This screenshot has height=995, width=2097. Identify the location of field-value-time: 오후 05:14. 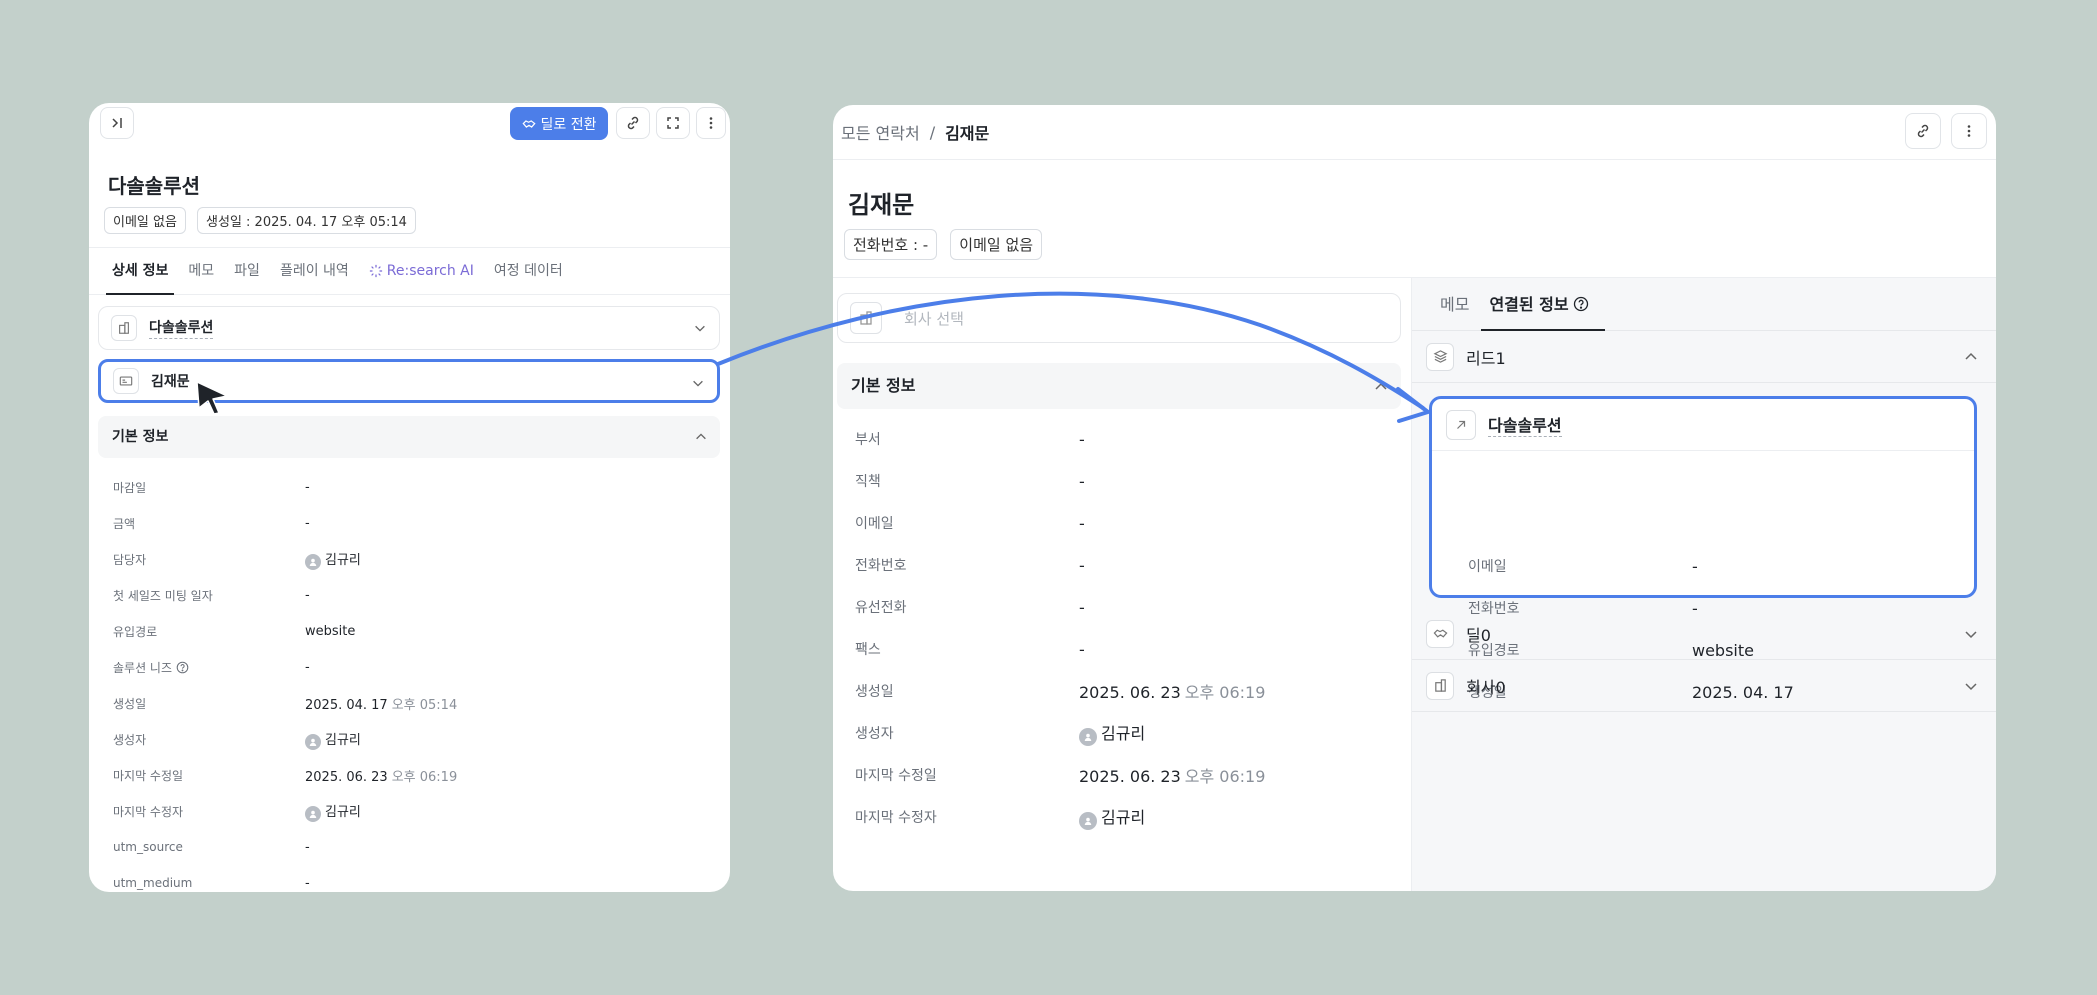
(424, 705).